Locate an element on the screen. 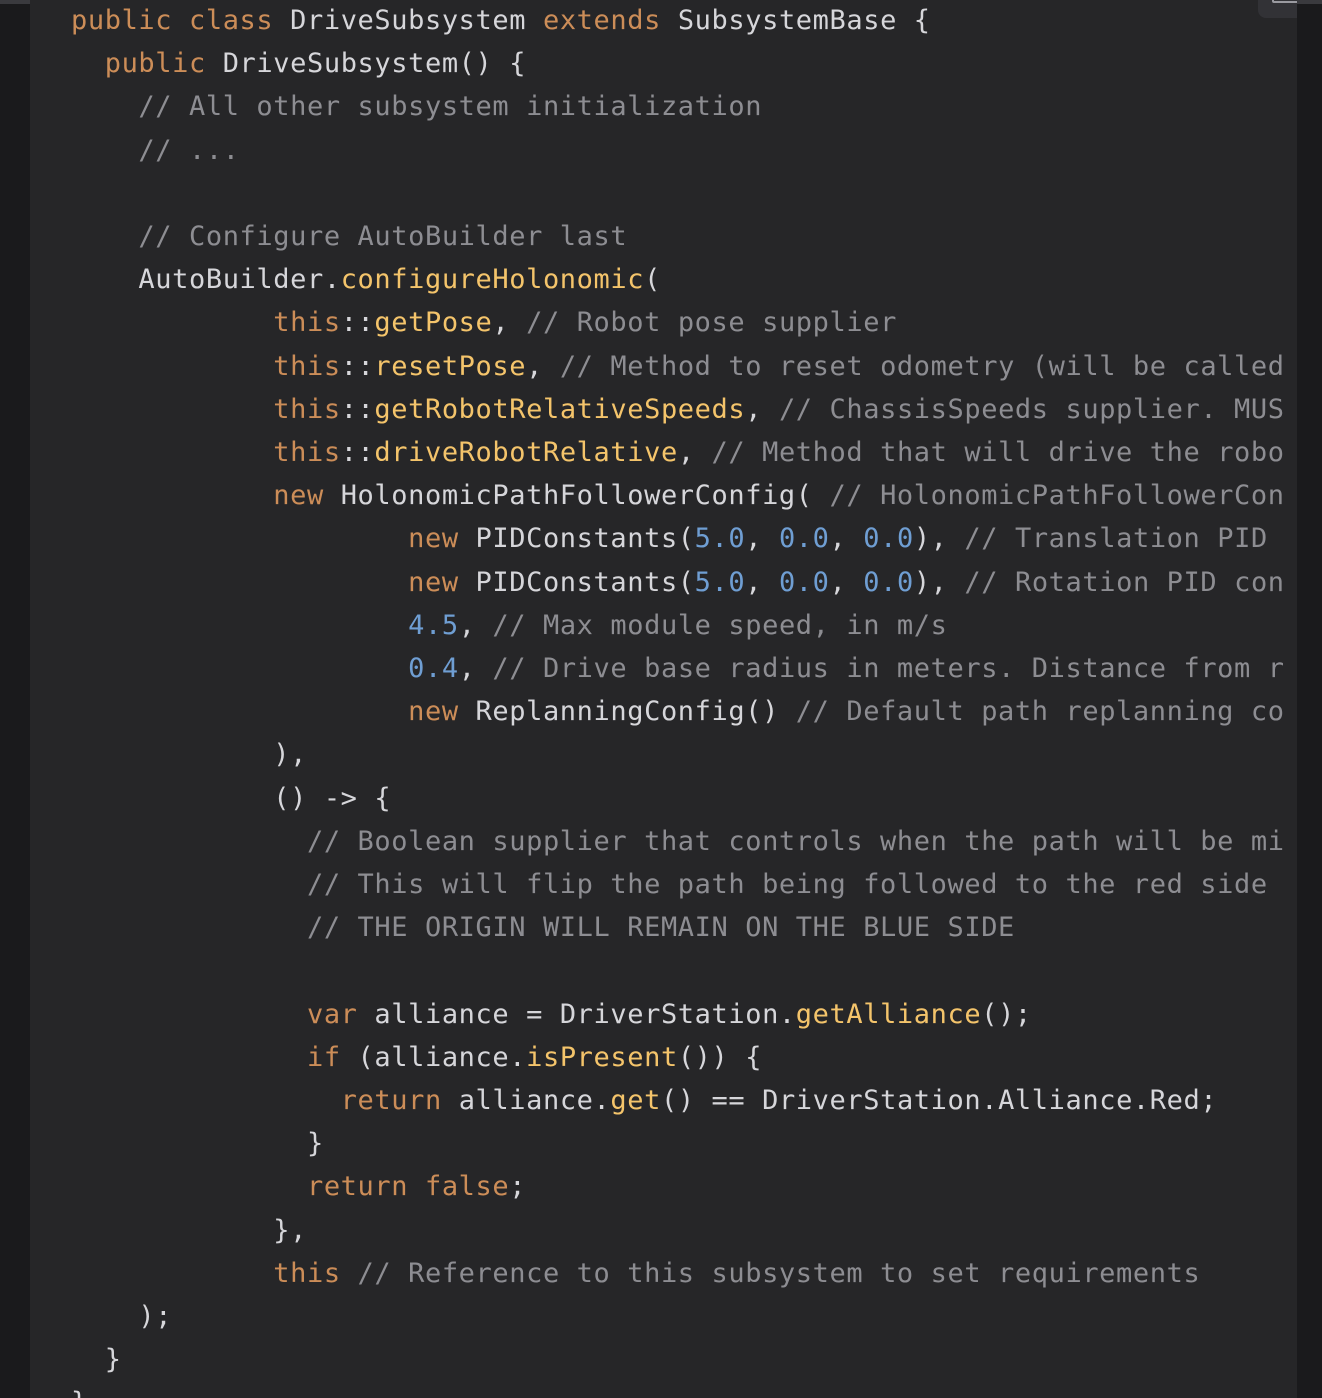 The width and height of the screenshot is (1322, 1398). code-token: // Configure AutoBuilder last is located at coordinates (349, 236).